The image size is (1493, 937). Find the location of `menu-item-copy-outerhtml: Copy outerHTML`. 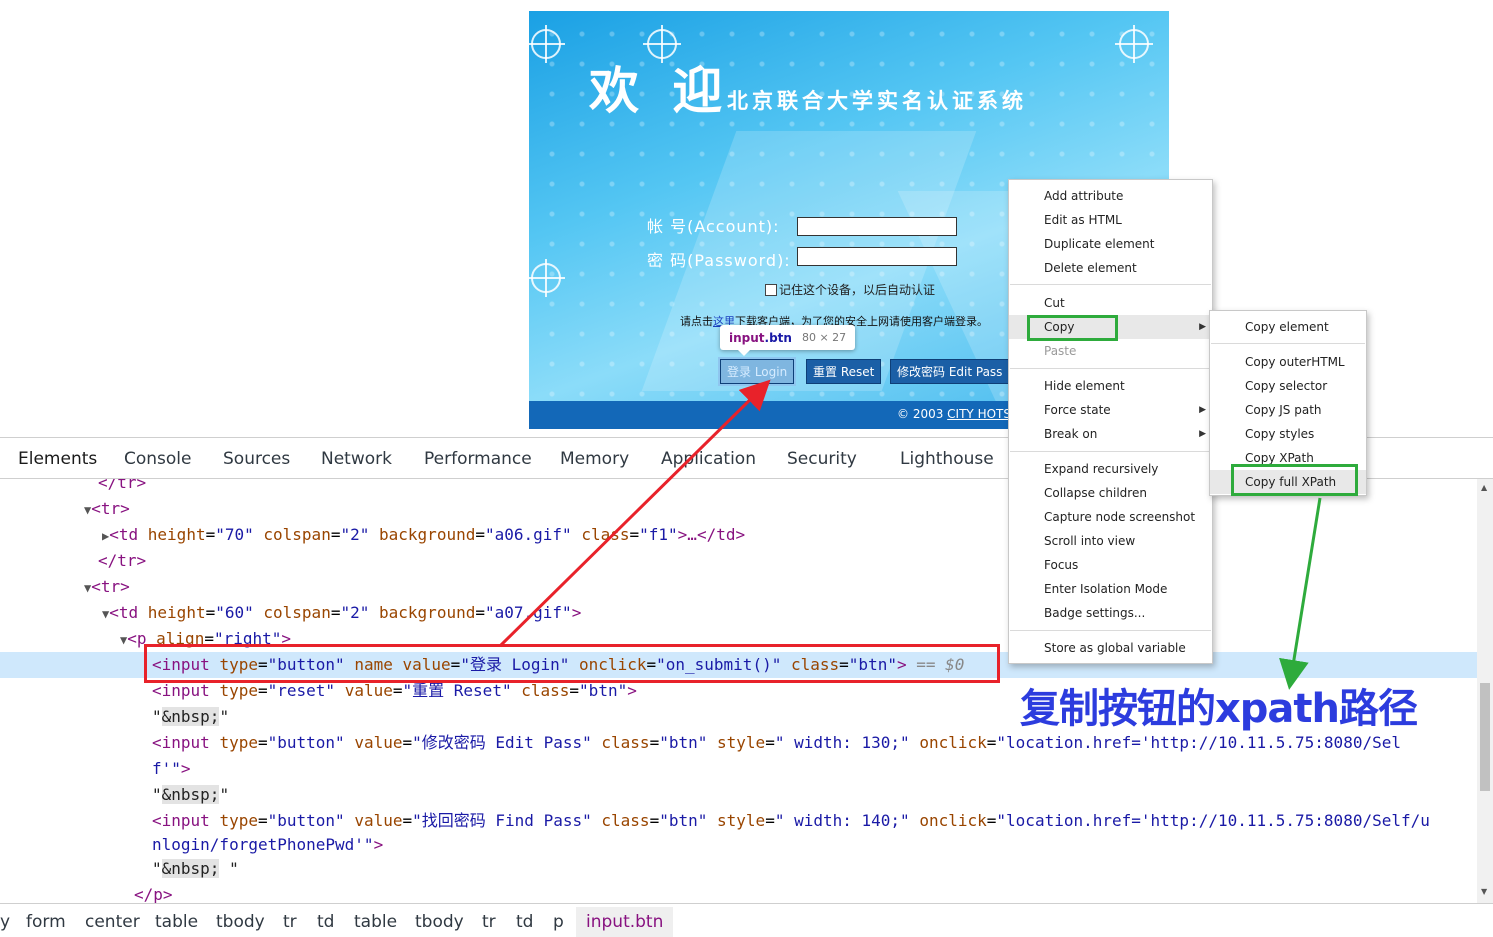

menu-item-copy-outerhtml: Copy outerHTML is located at coordinates (1288, 362).